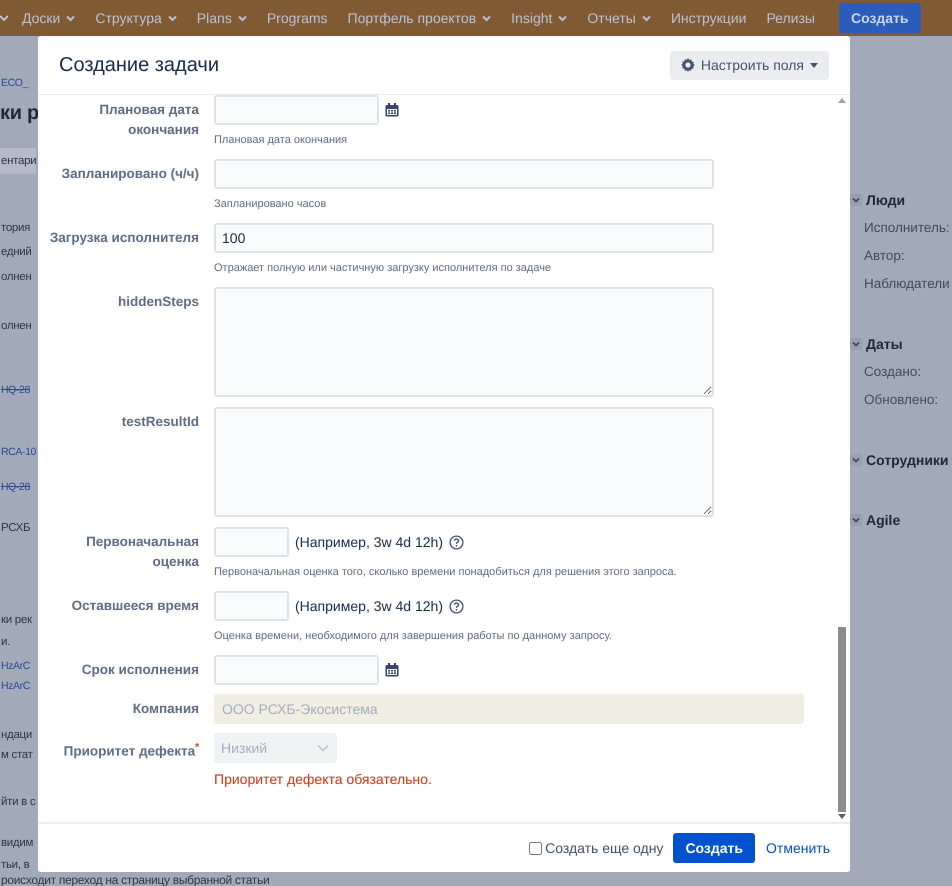 The height and width of the screenshot is (886, 952). I want to click on tab: ентари, so click(18, 161).